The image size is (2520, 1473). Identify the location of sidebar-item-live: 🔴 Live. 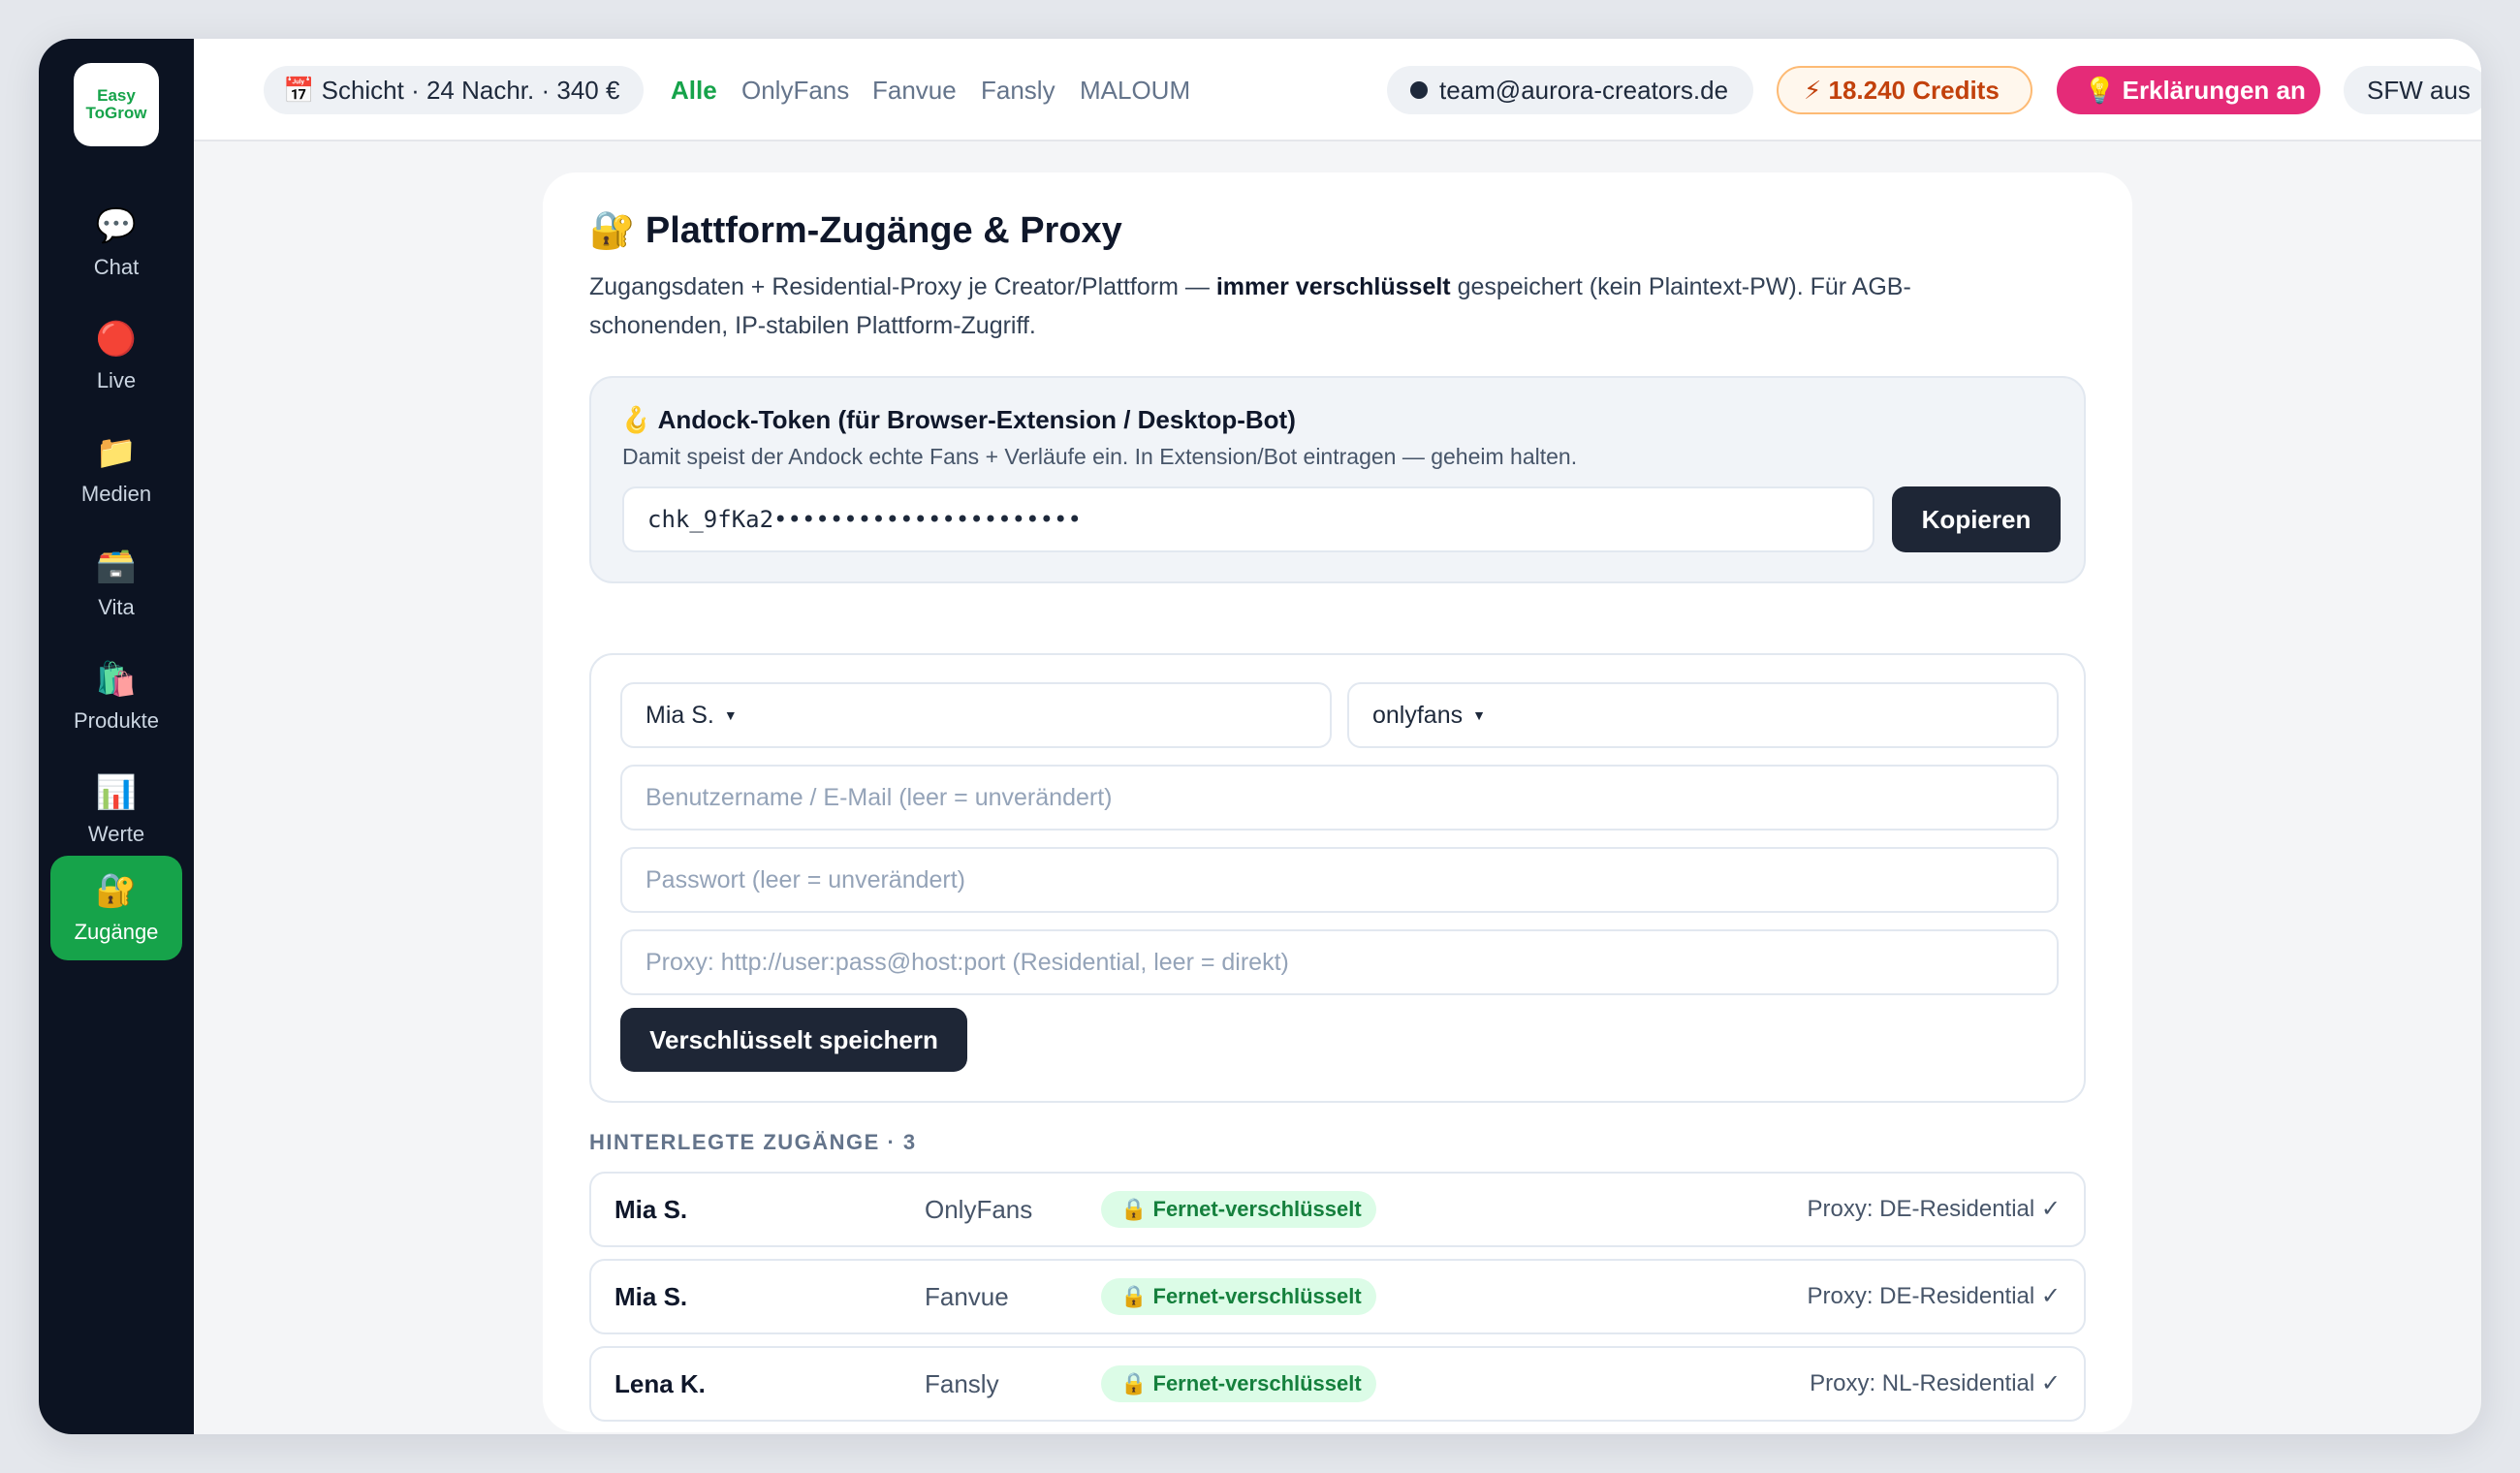
(116, 356).